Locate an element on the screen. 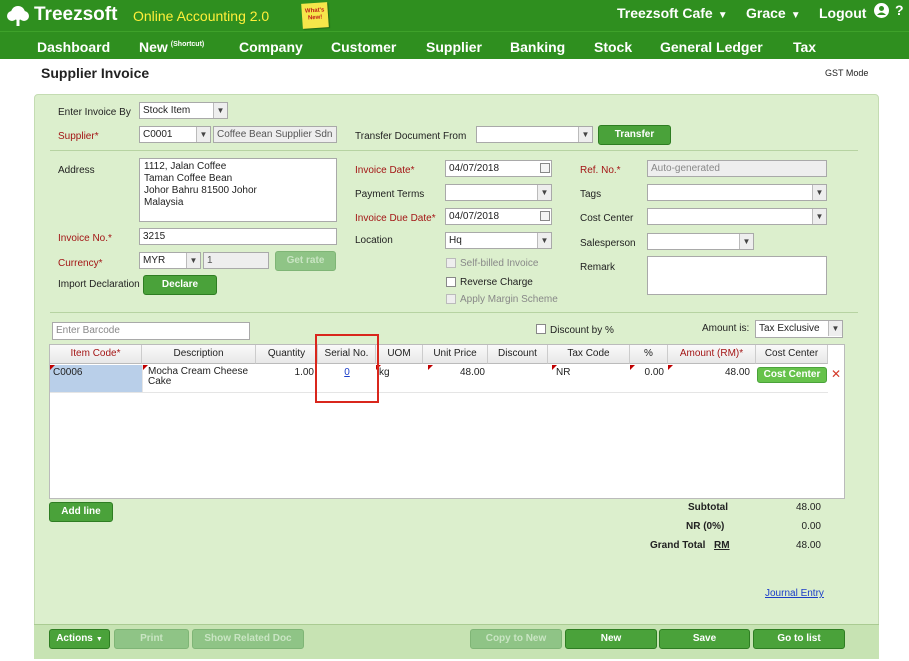 The image size is (909, 661). declare-button: Declare is located at coordinates (180, 285).